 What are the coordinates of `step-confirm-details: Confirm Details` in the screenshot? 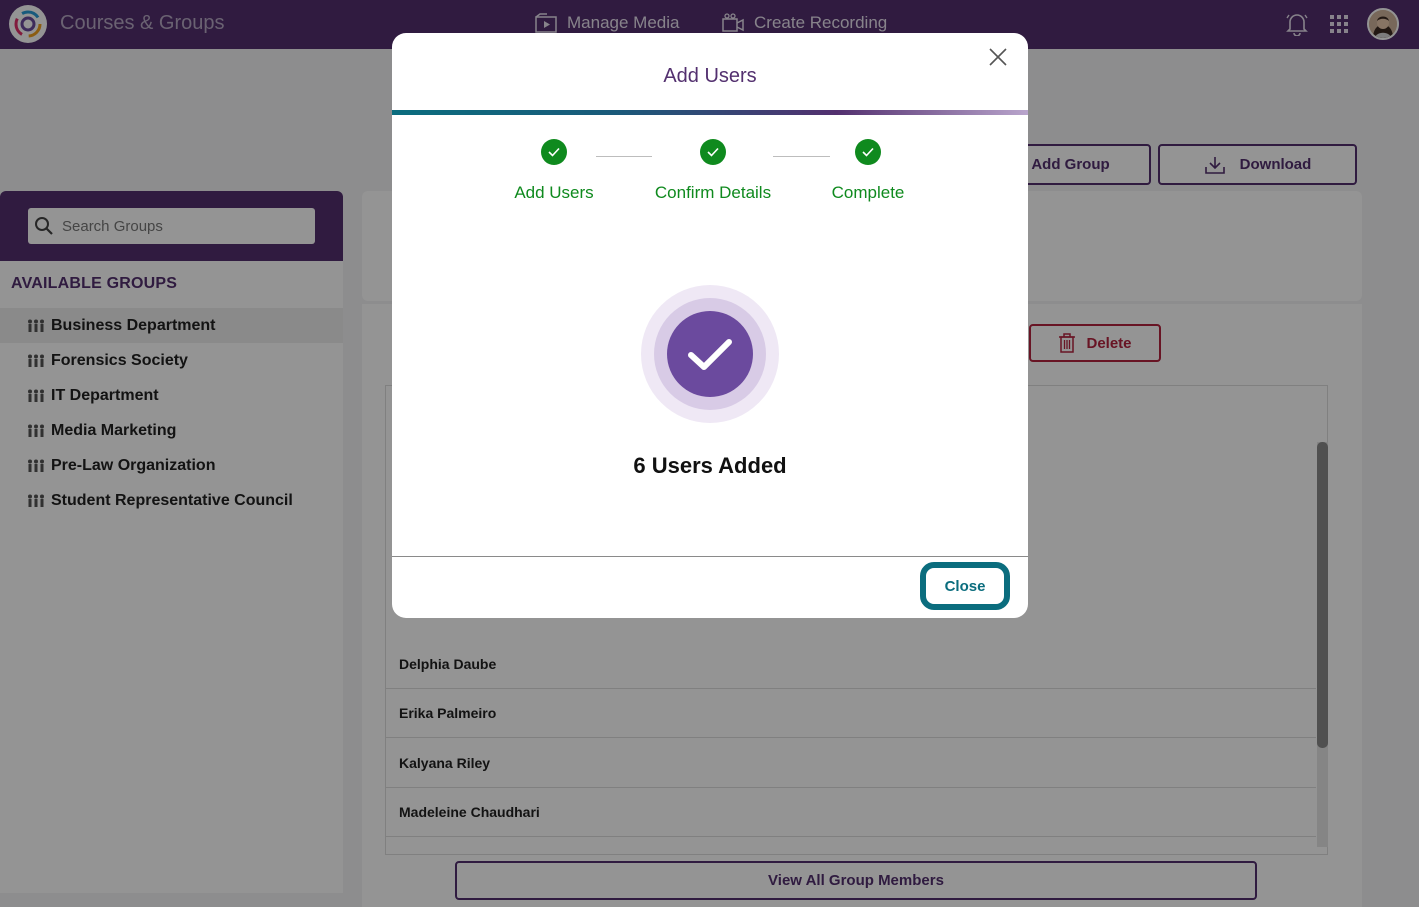 It's located at (713, 171).